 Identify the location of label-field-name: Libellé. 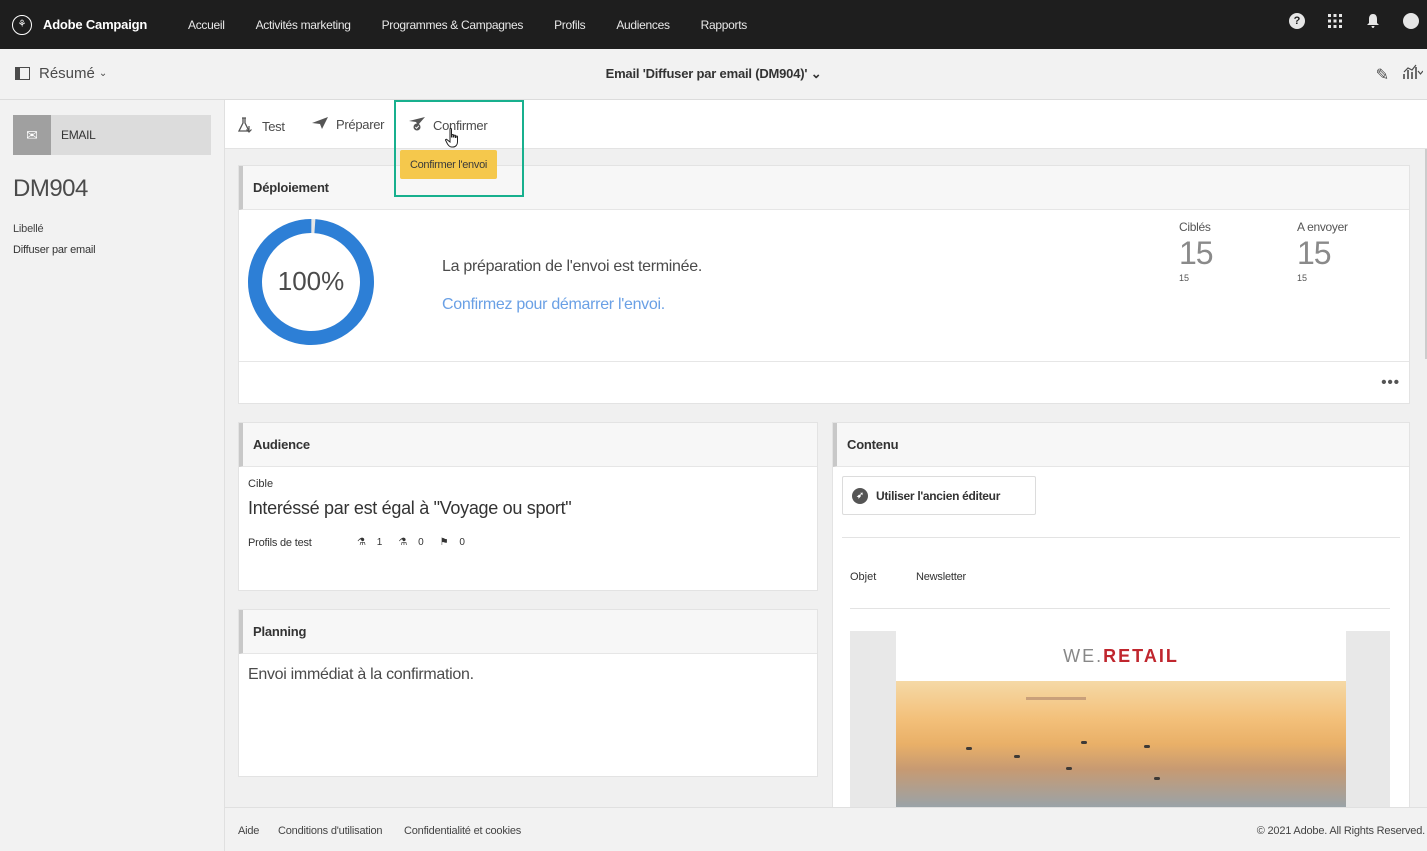
(28, 229).